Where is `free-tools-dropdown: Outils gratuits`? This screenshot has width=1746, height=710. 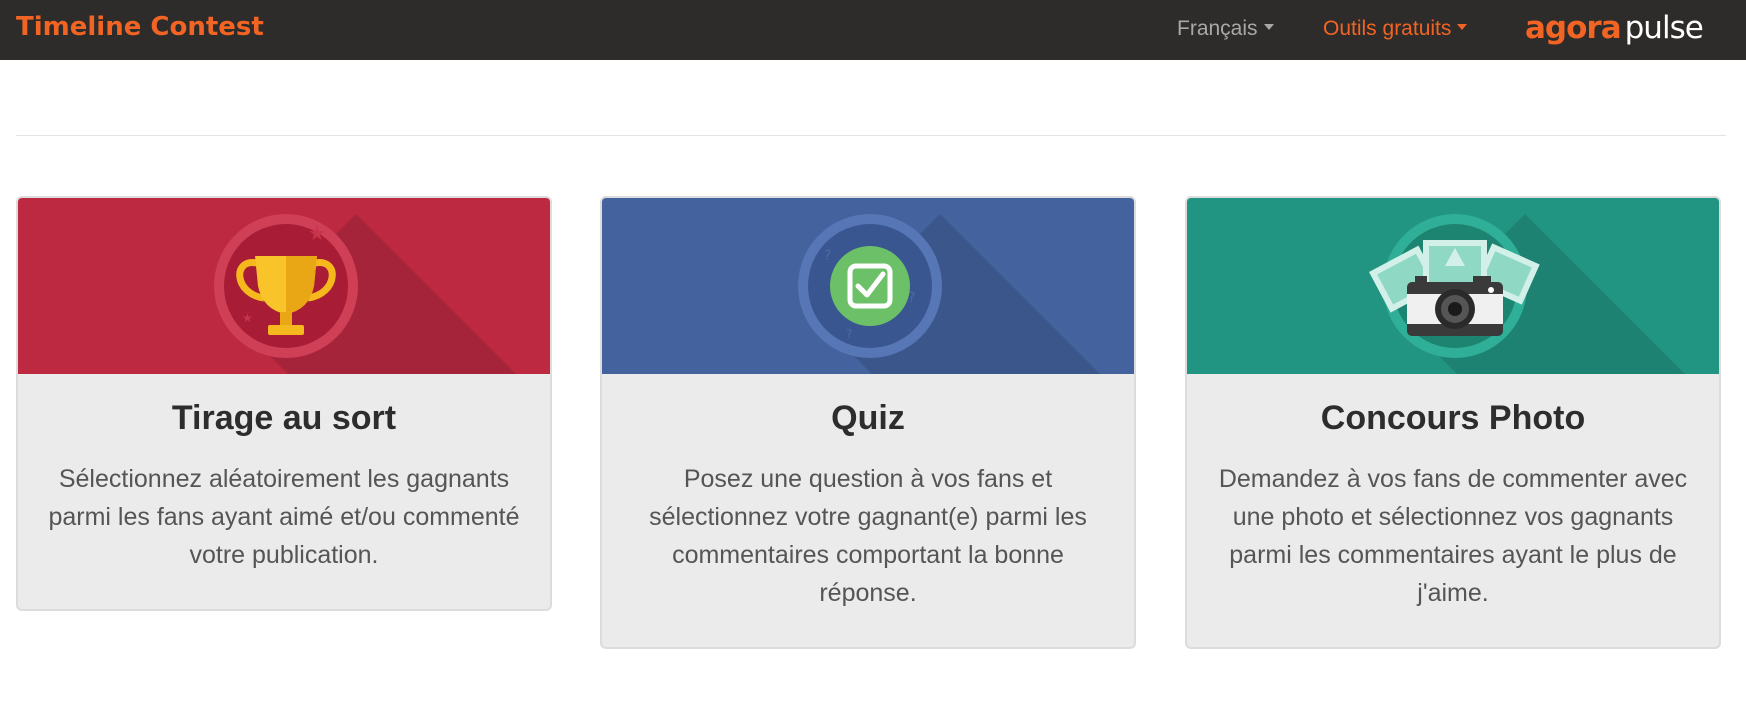
free-tools-dropdown: Outils gratuits is located at coordinates (1395, 28).